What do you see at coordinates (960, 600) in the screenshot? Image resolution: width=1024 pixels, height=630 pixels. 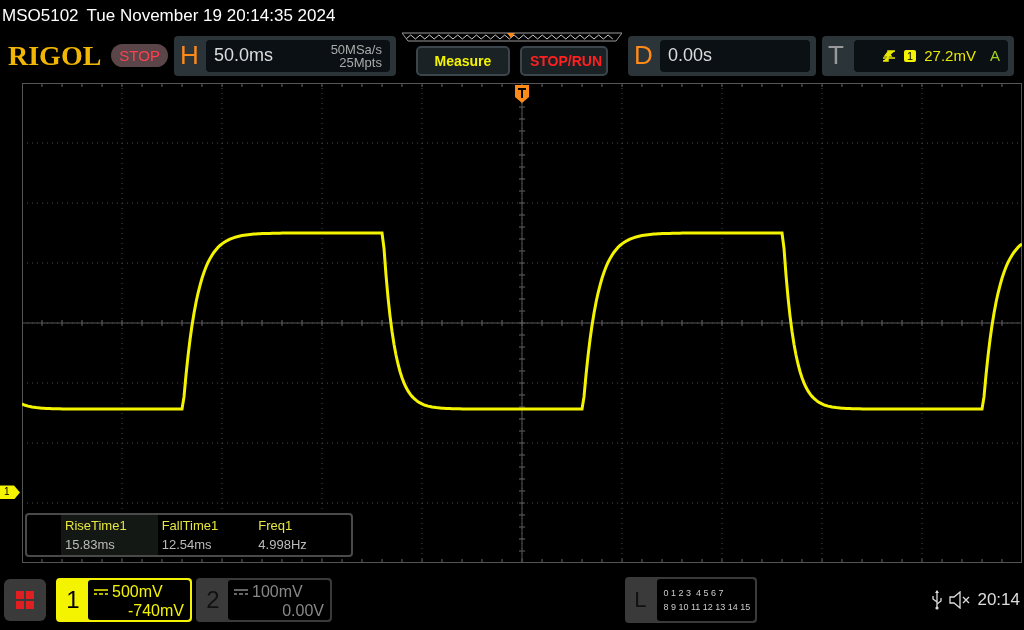 I see `speaker-muted-icon` at bounding box center [960, 600].